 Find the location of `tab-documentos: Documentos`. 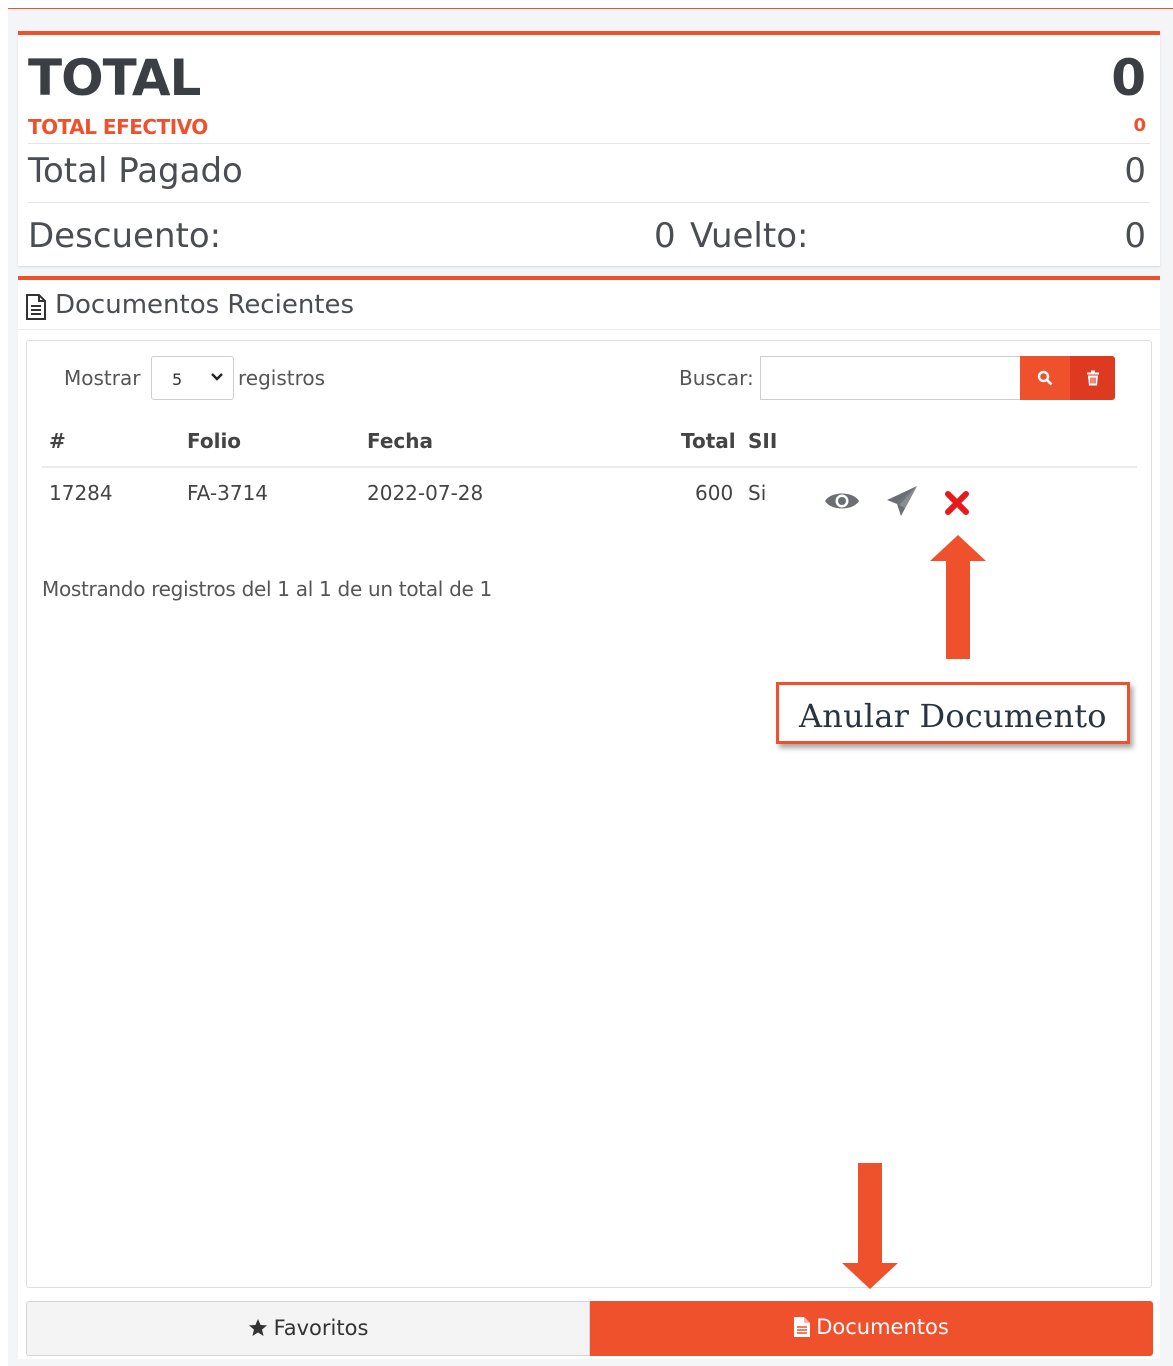

tab-documentos: Documentos is located at coordinates (871, 1328).